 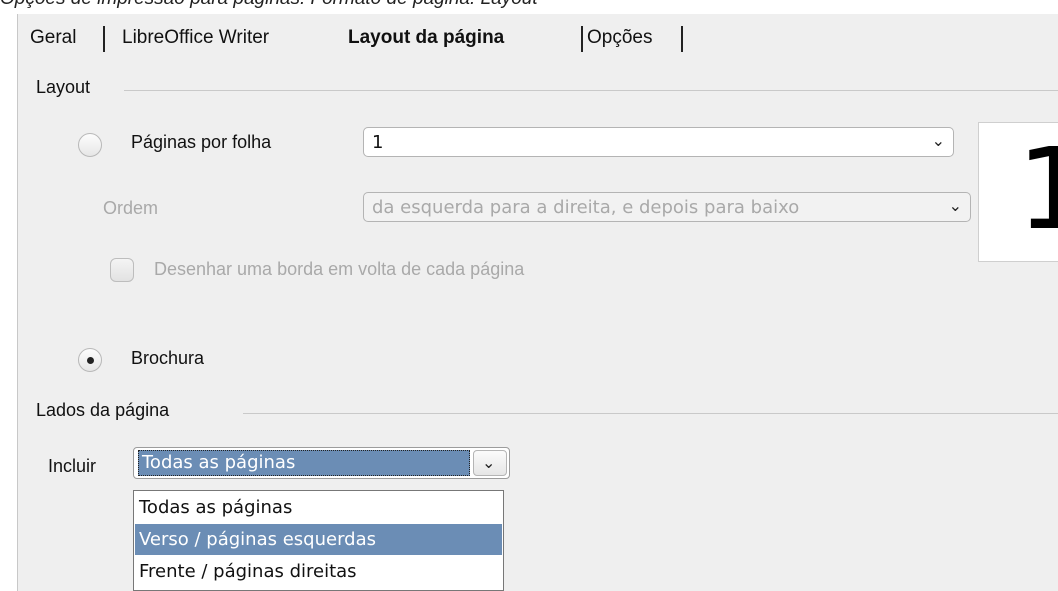 I want to click on pages-per-sheet-label: Páginas por folha, so click(x=201, y=142).